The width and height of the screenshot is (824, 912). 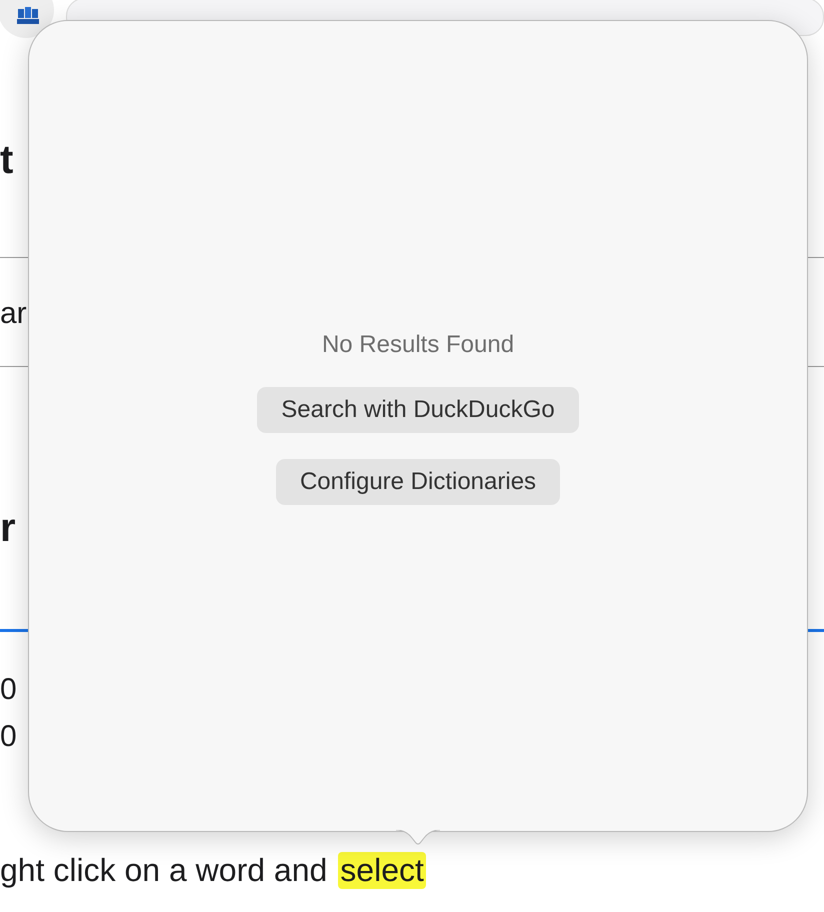 What do you see at coordinates (382, 870) in the screenshot?
I see `highlighted-word: select` at bounding box center [382, 870].